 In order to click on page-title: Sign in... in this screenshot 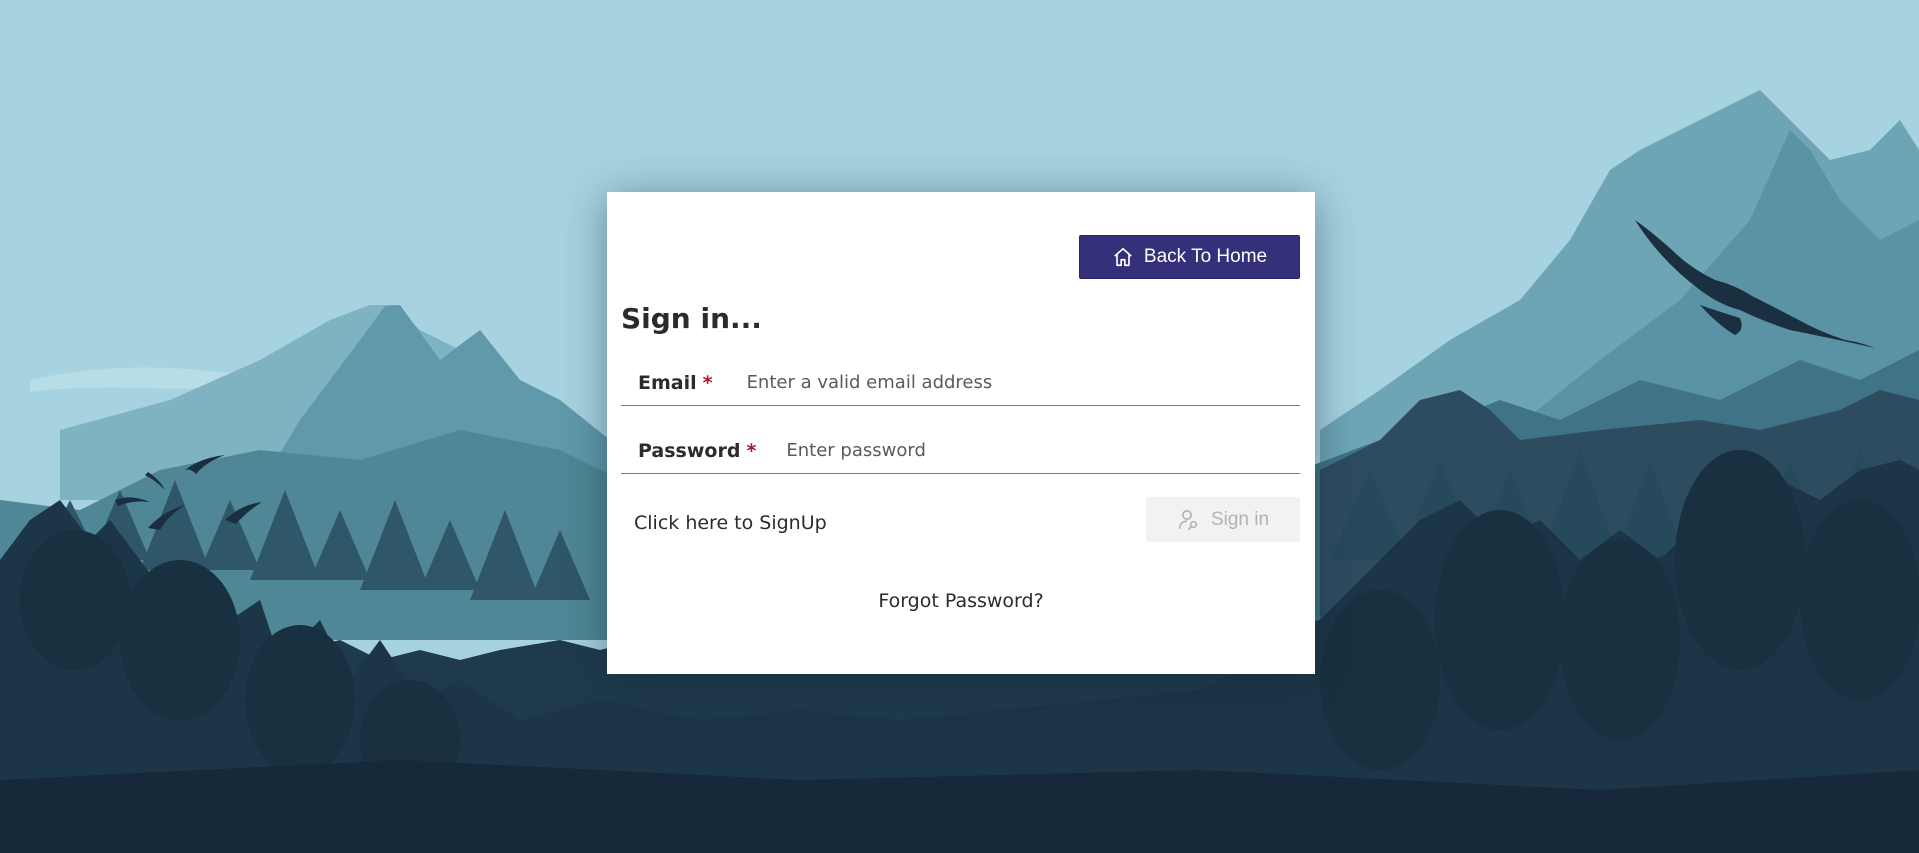, I will do `click(691, 318)`.